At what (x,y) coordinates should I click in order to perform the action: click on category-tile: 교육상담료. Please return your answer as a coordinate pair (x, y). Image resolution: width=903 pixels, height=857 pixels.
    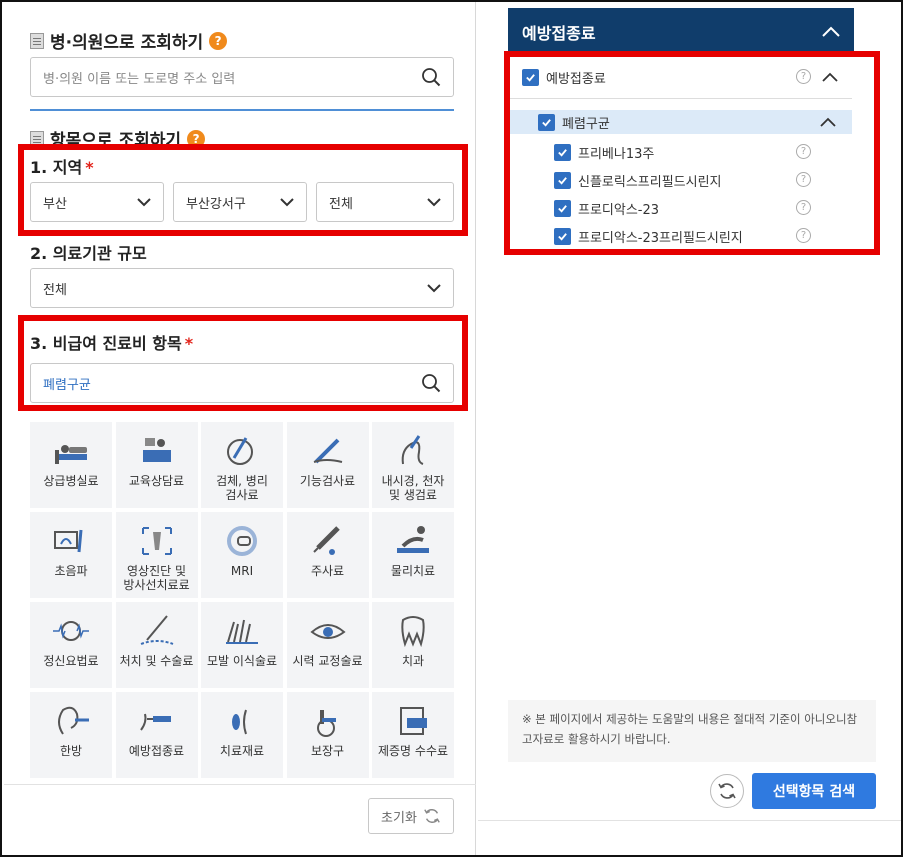
    Looking at the image, I should click on (156, 465).